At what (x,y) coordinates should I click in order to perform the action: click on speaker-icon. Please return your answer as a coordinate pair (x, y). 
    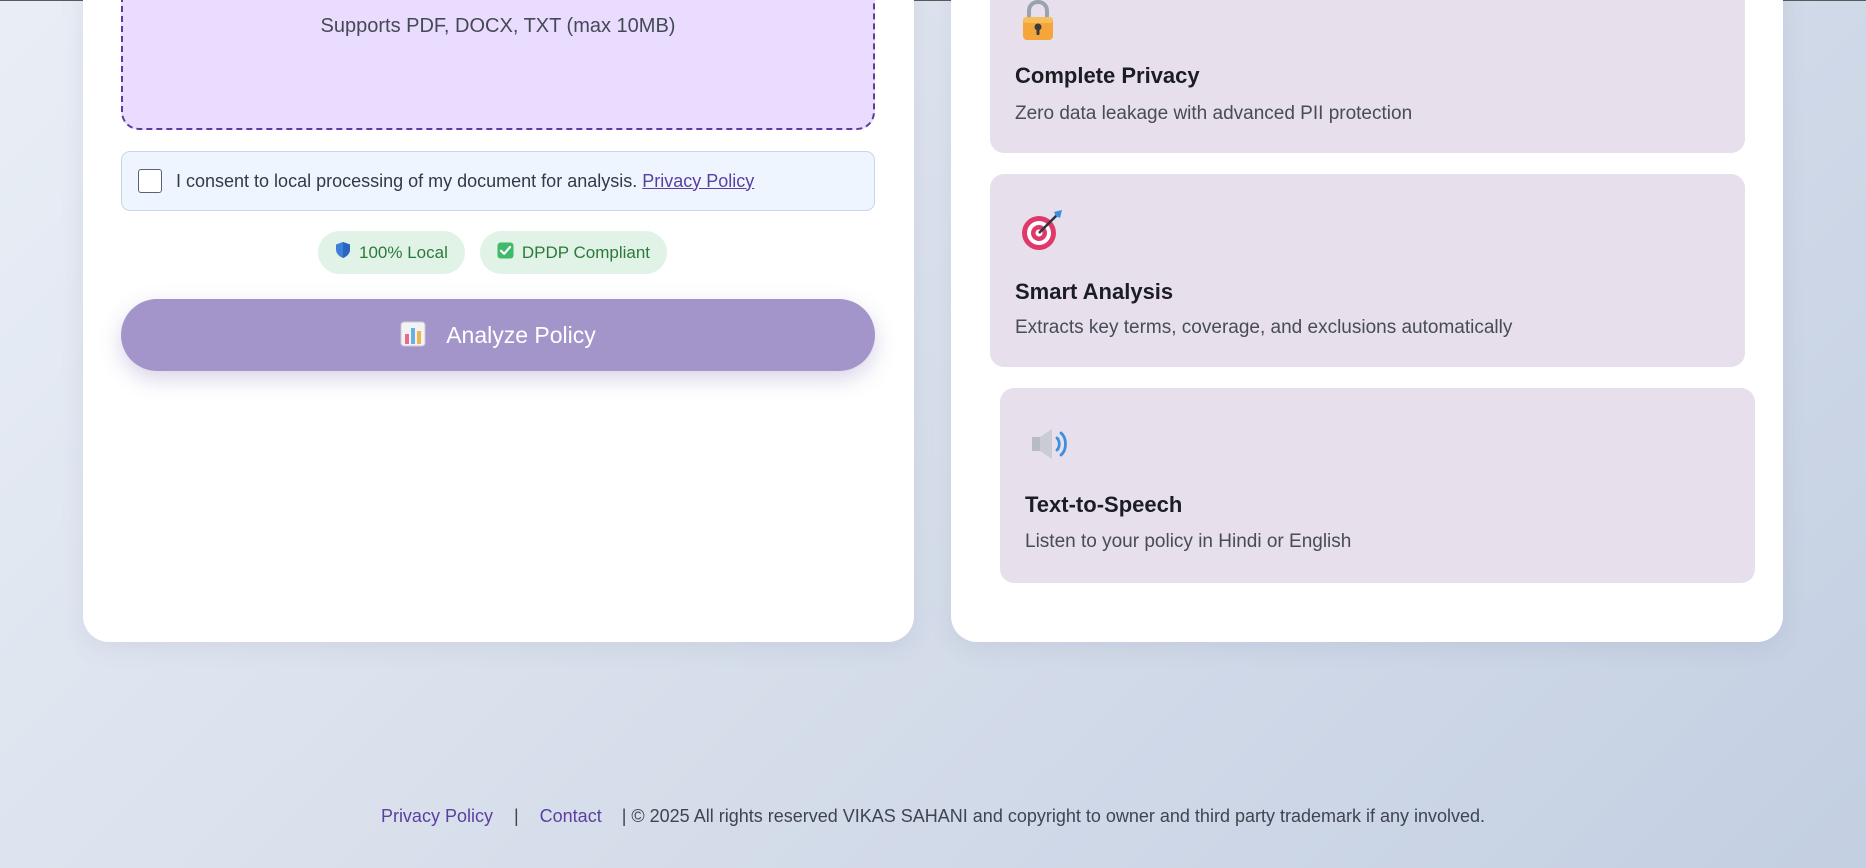
    Looking at the image, I should click on (1052, 446).